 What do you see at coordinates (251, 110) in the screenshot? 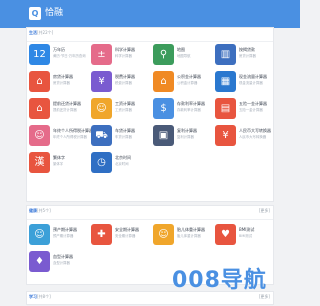
I see `tool-desc: 五险一金计算器` at bounding box center [251, 110].